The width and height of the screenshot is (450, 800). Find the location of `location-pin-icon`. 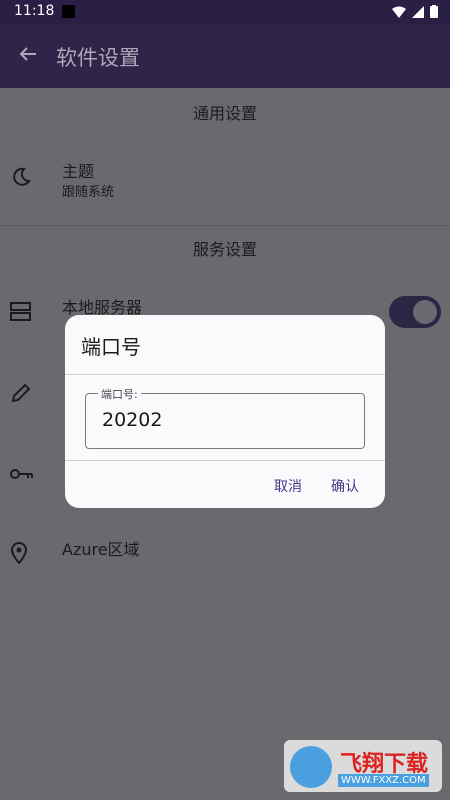

location-pin-icon is located at coordinates (19, 553).